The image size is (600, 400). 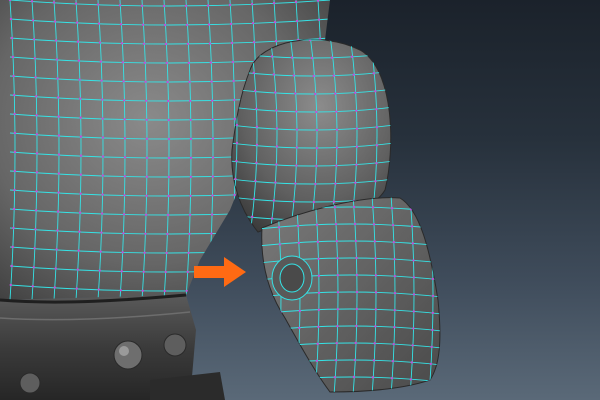 I want to click on arrow-right-icon, so click(x=222, y=272).